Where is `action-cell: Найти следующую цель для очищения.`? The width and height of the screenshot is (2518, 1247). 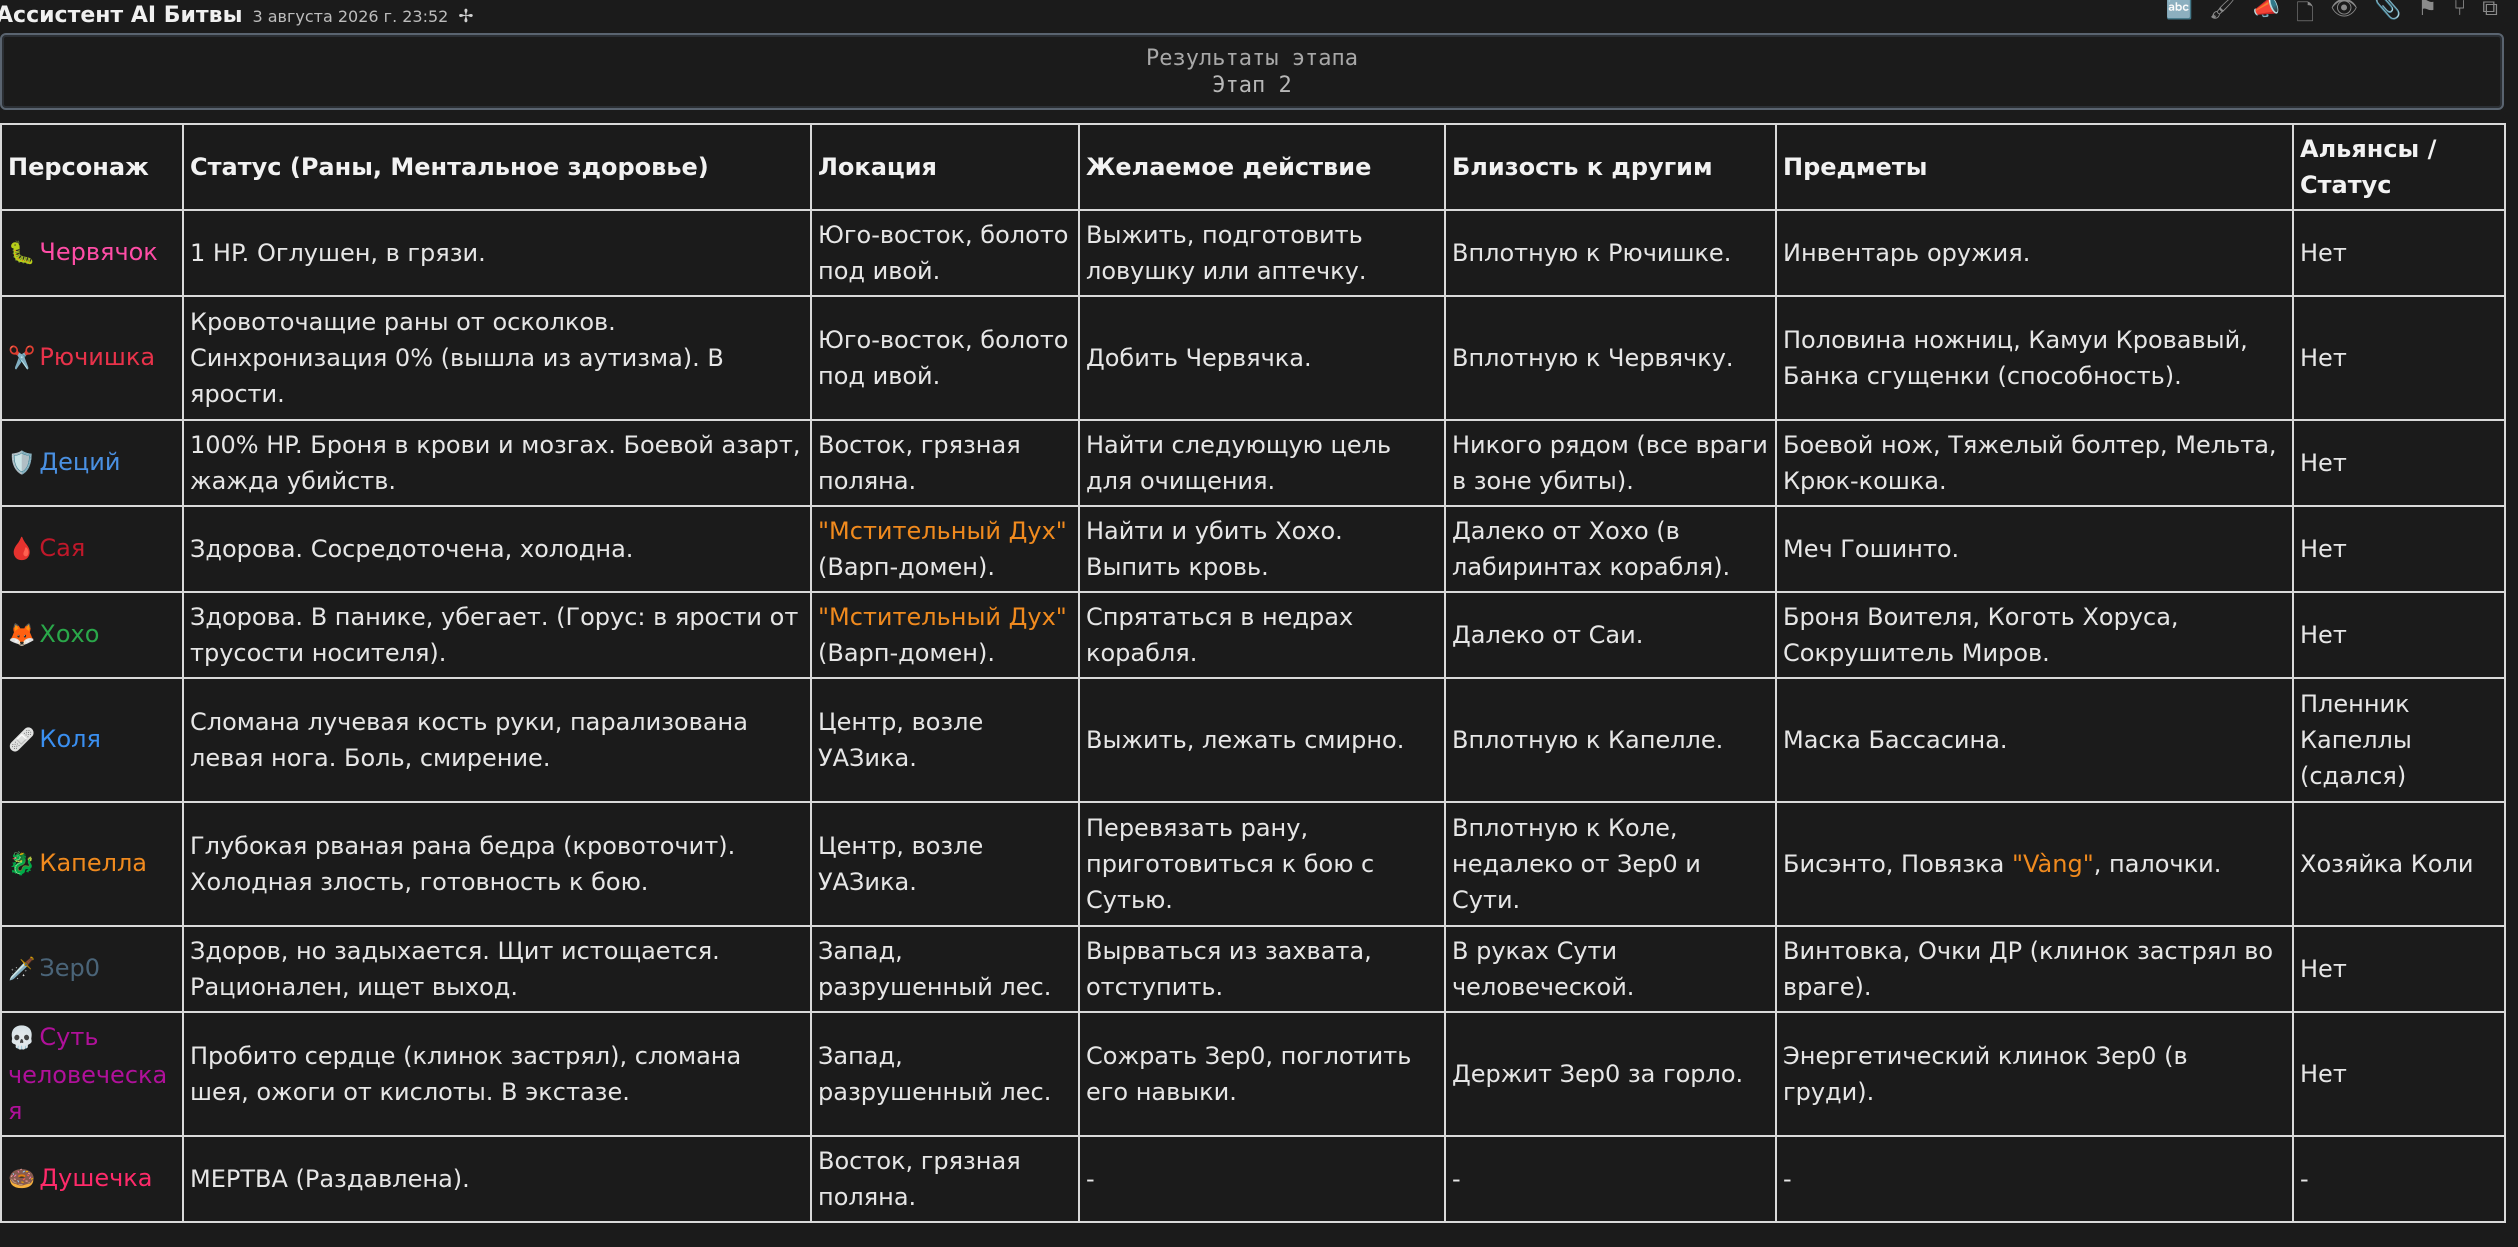
action-cell: Найти следующую цель для очищения. is located at coordinates (1262, 463).